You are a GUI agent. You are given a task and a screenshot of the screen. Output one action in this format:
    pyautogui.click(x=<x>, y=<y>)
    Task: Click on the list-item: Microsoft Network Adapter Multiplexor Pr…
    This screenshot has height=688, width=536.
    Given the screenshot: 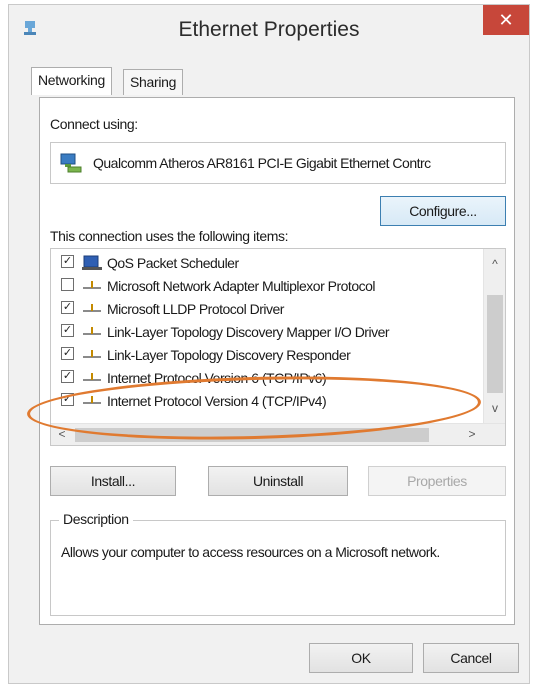 What is the action you would take?
    pyautogui.click(x=267, y=285)
    